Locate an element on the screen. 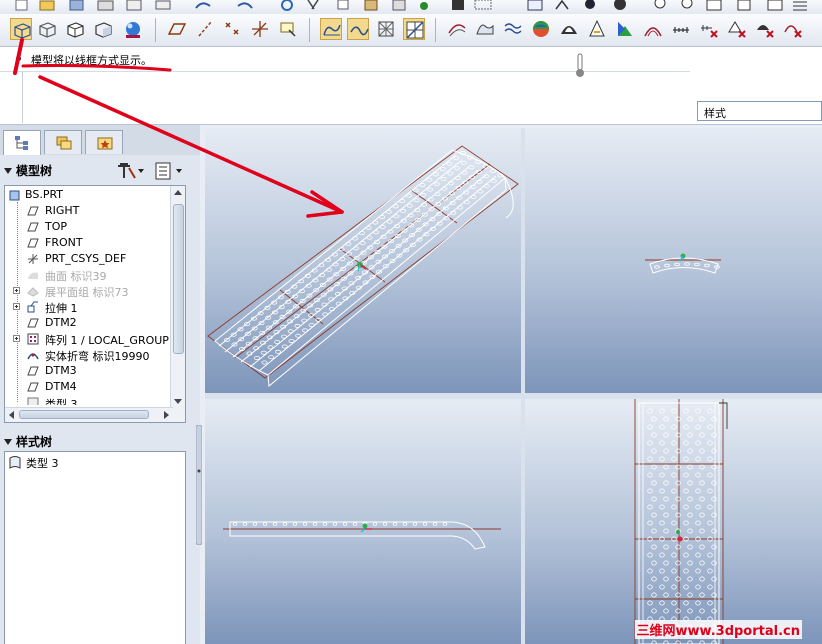 Image resolution: width=822 pixels, height=644 pixels. tree-item-toroidal-bend: 实体折弯 标识19990 is located at coordinates (89, 355).